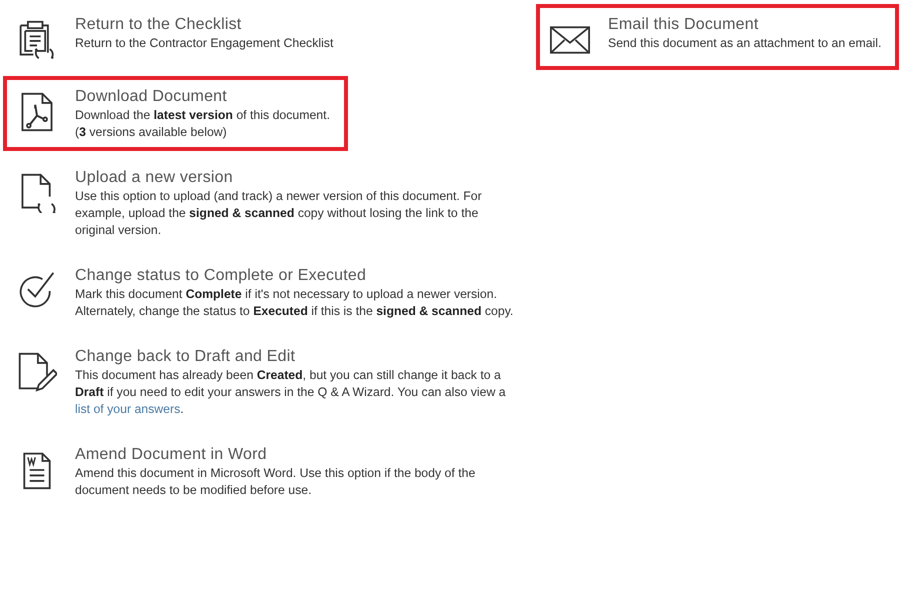 This screenshot has height=592, width=913. I want to click on action-link: Amend Document in Word, so click(295, 454).